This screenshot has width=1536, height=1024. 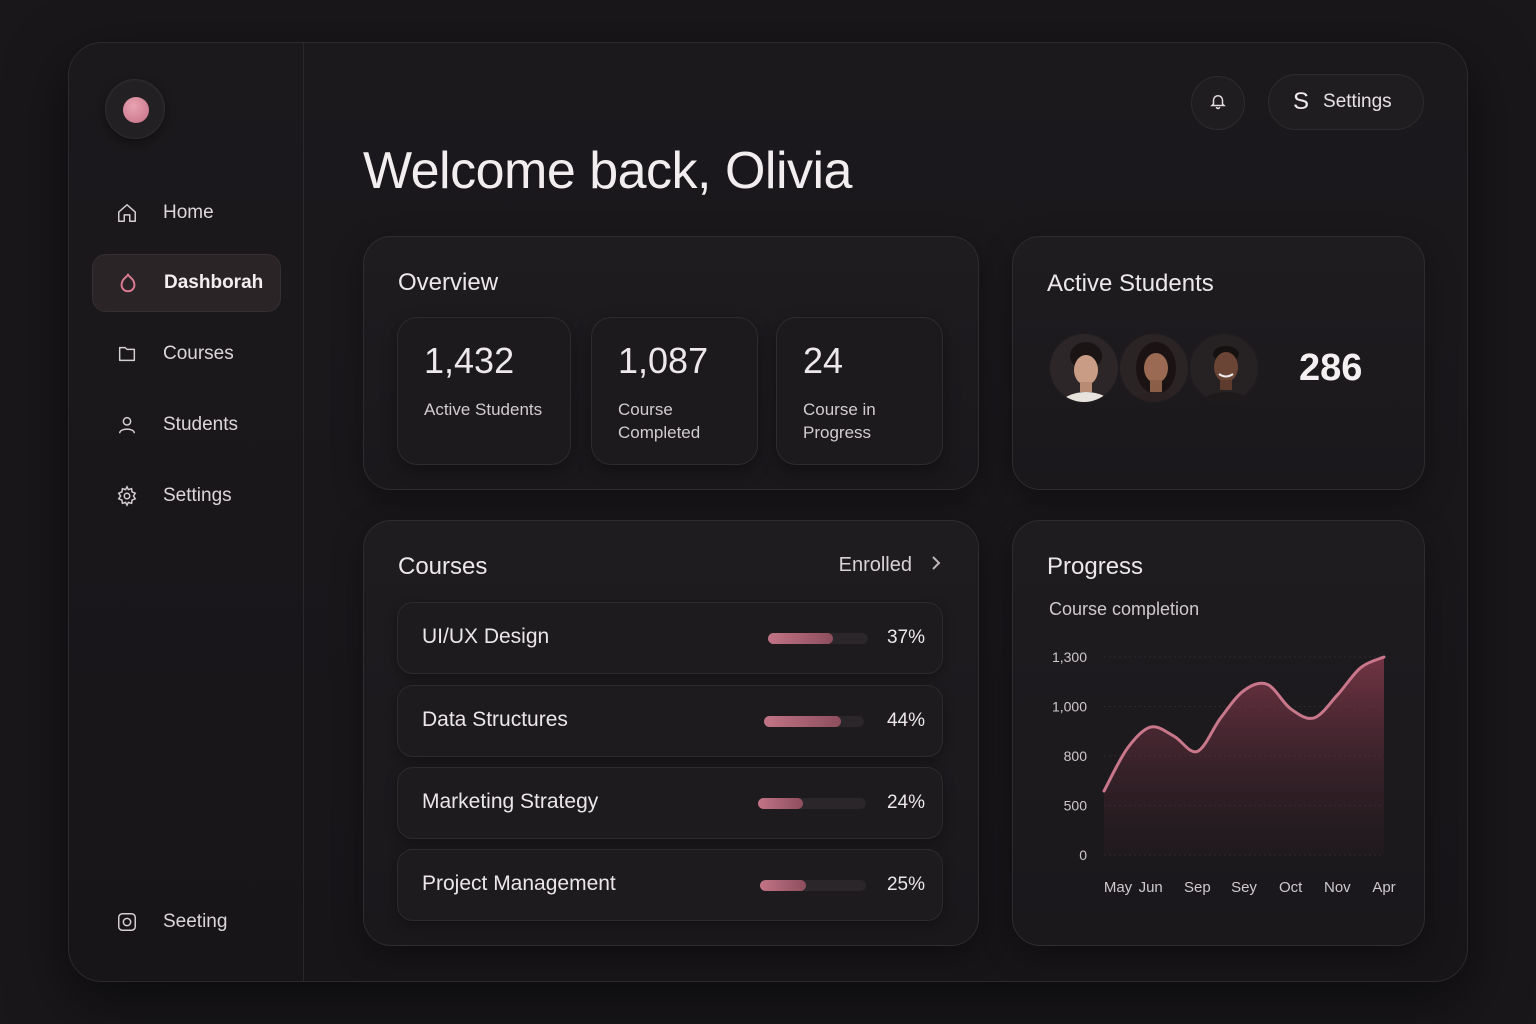 I want to click on enrolled-filter: Enrolled, so click(x=890, y=565).